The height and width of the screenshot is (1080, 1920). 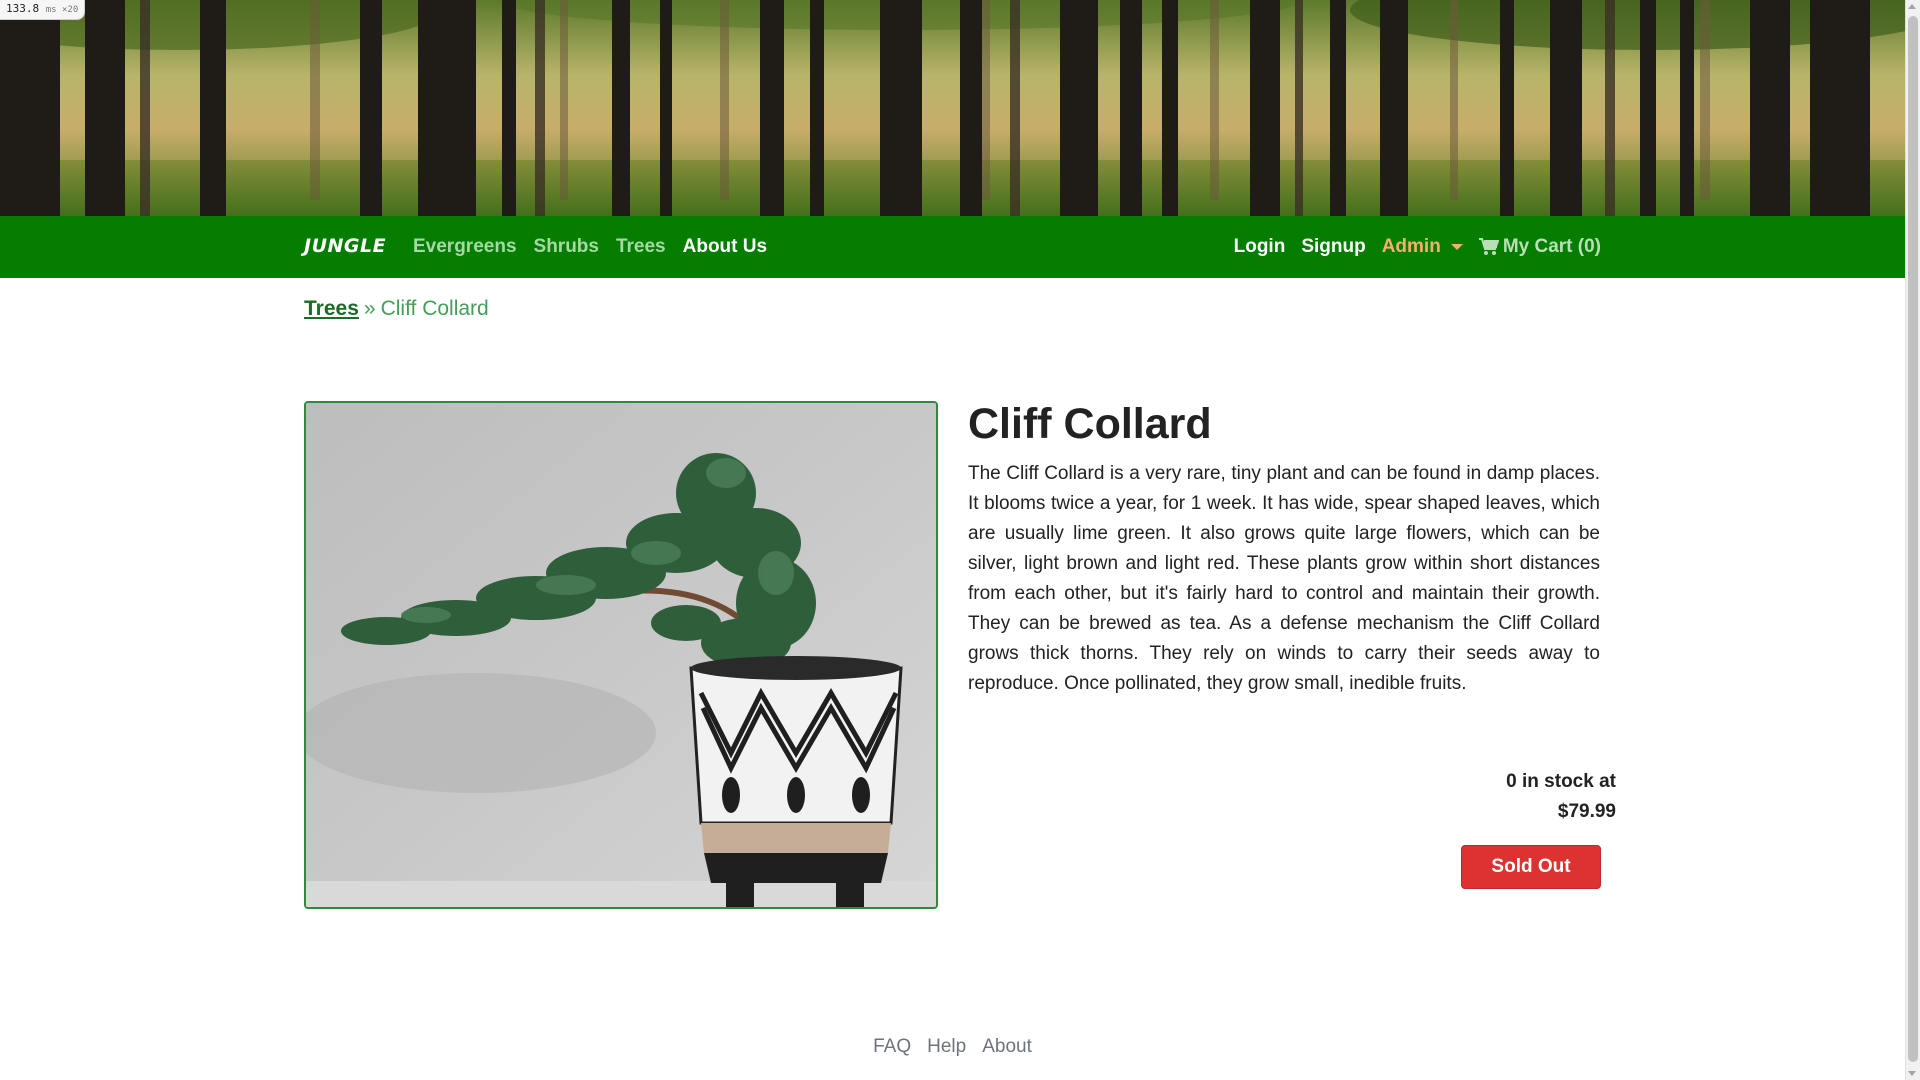 I want to click on admin-label: Admin, so click(x=1411, y=246).